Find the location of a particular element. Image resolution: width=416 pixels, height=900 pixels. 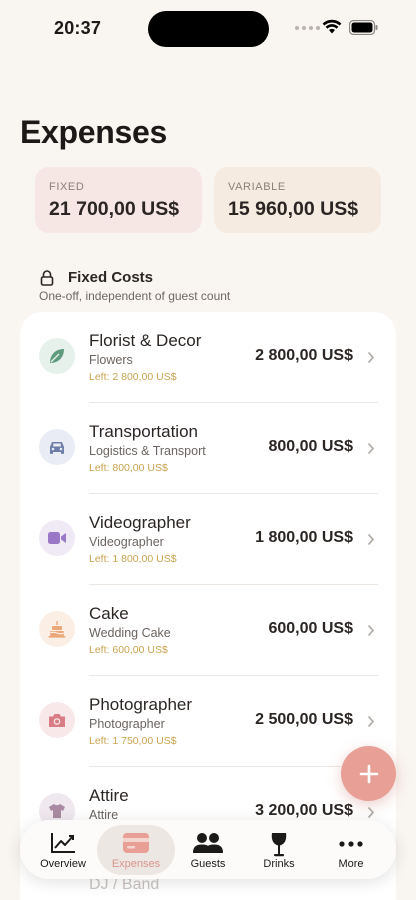

tab-drinks: Drinks is located at coordinates (279, 850).